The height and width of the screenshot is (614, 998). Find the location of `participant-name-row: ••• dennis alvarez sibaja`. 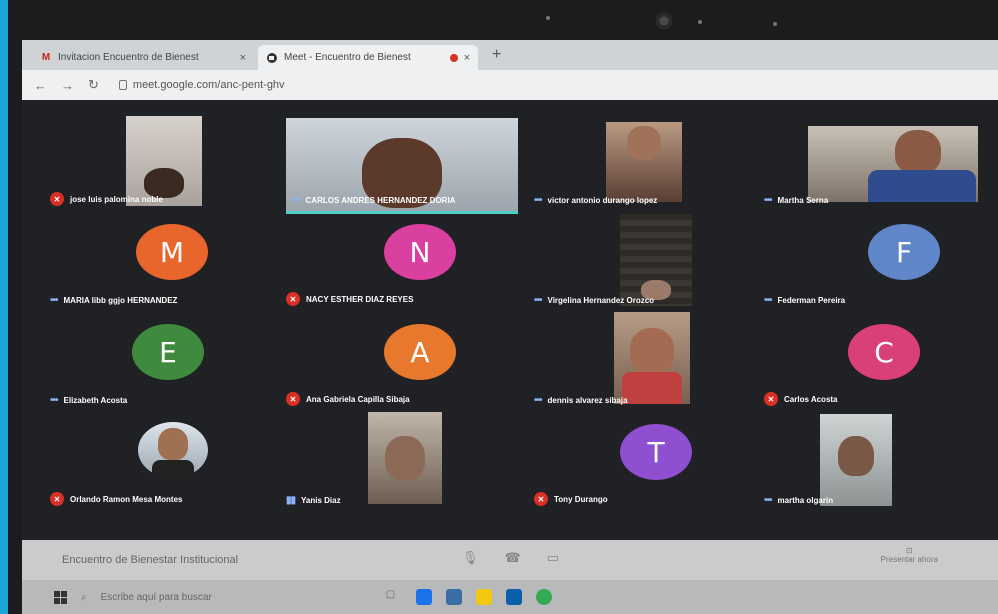

participant-name-row: ••• dennis alvarez sibaja is located at coordinates (642, 400).